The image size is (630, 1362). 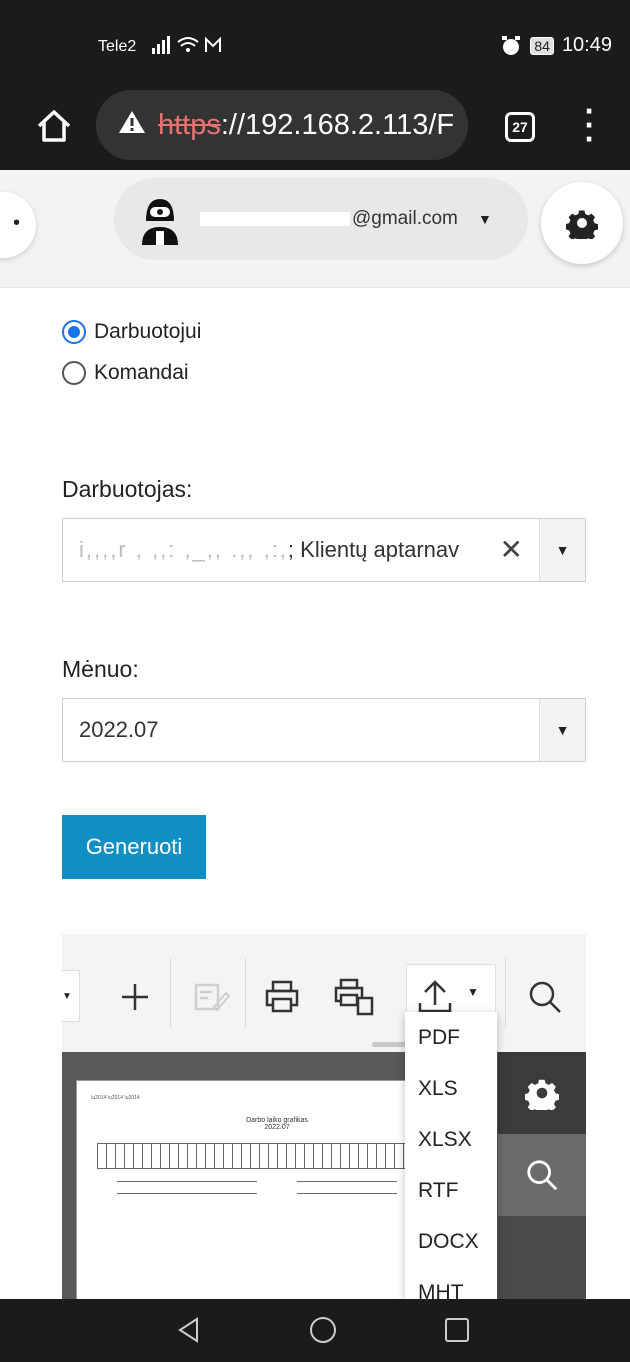 I want to click on export-format-menu: PDF XLS XLSX RTF DOCX MHT, so click(x=451, y=1156).